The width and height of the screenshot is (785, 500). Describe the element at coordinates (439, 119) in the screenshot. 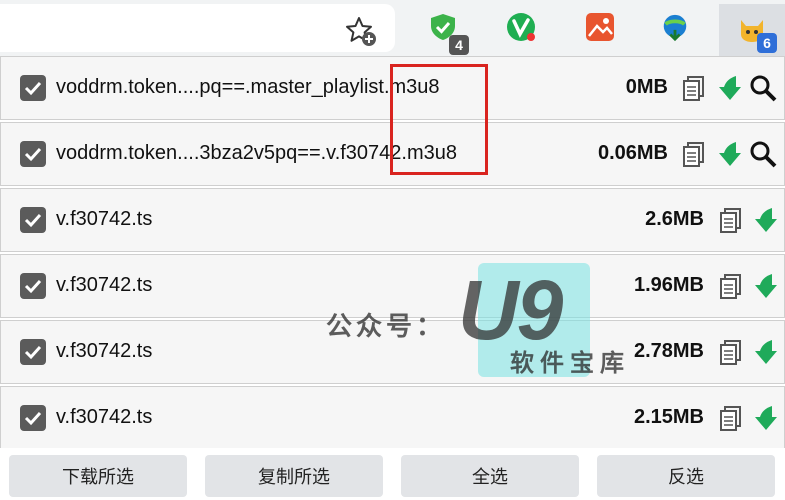

I see `highlight-box` at that location.